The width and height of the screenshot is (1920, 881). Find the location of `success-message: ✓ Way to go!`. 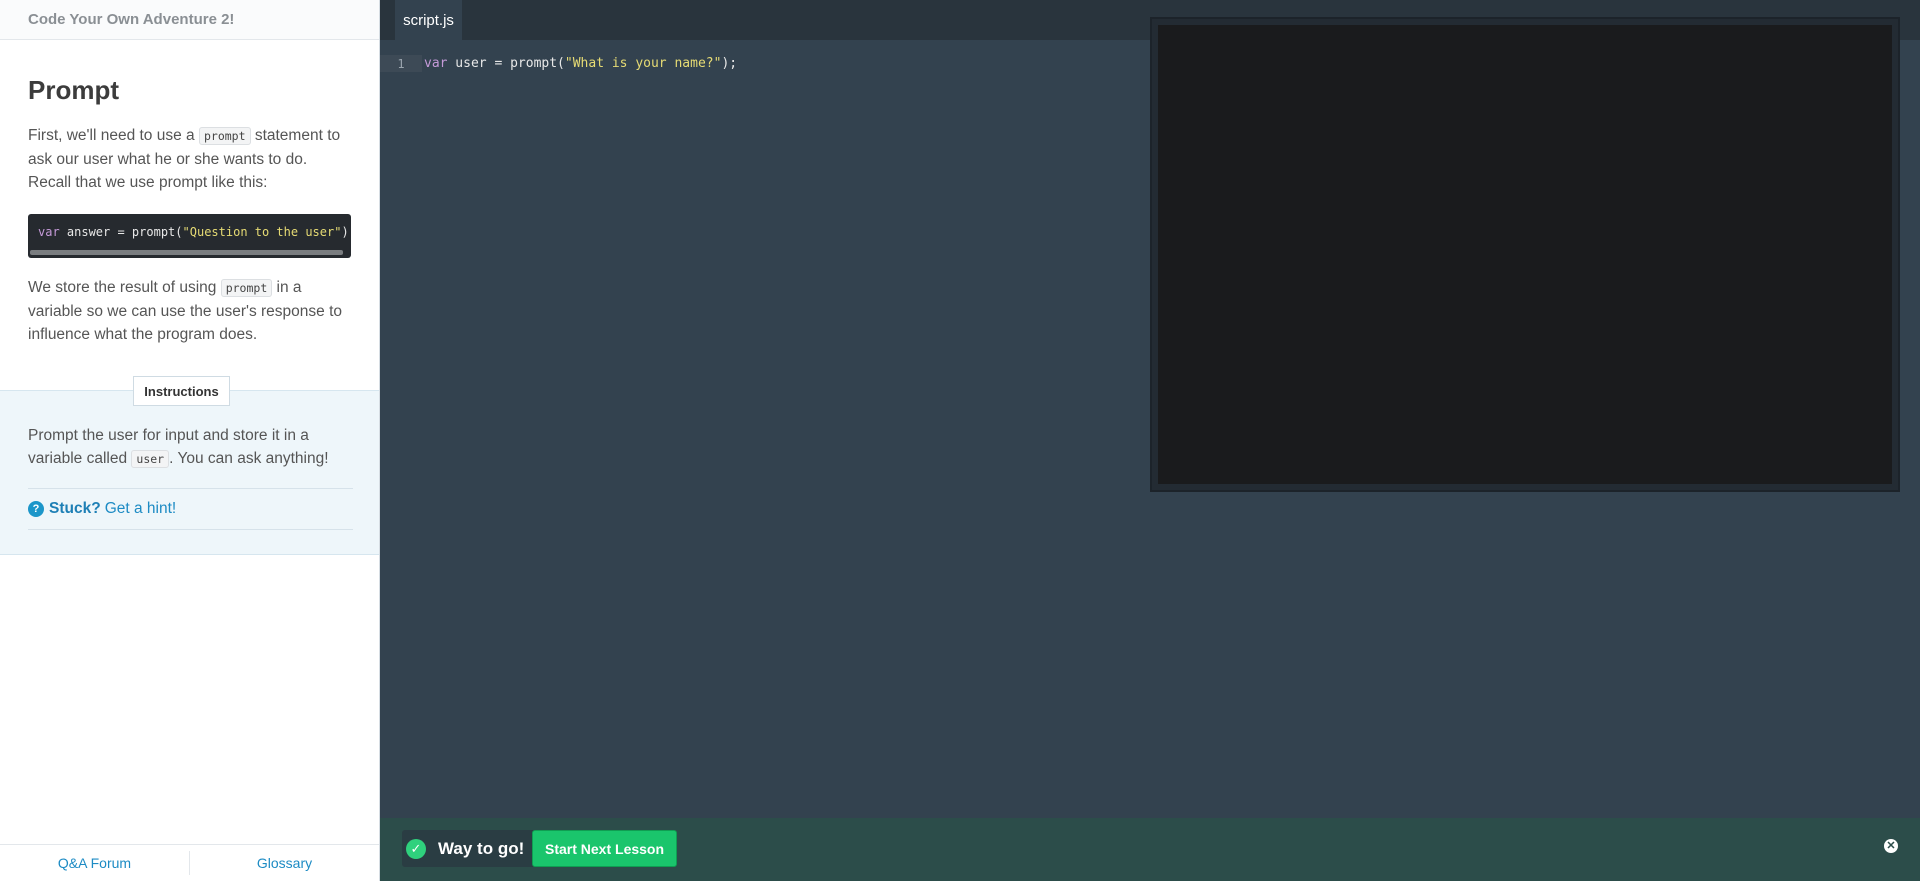

success-message: ✓ Way to go! is located at coordinates (474, 848).